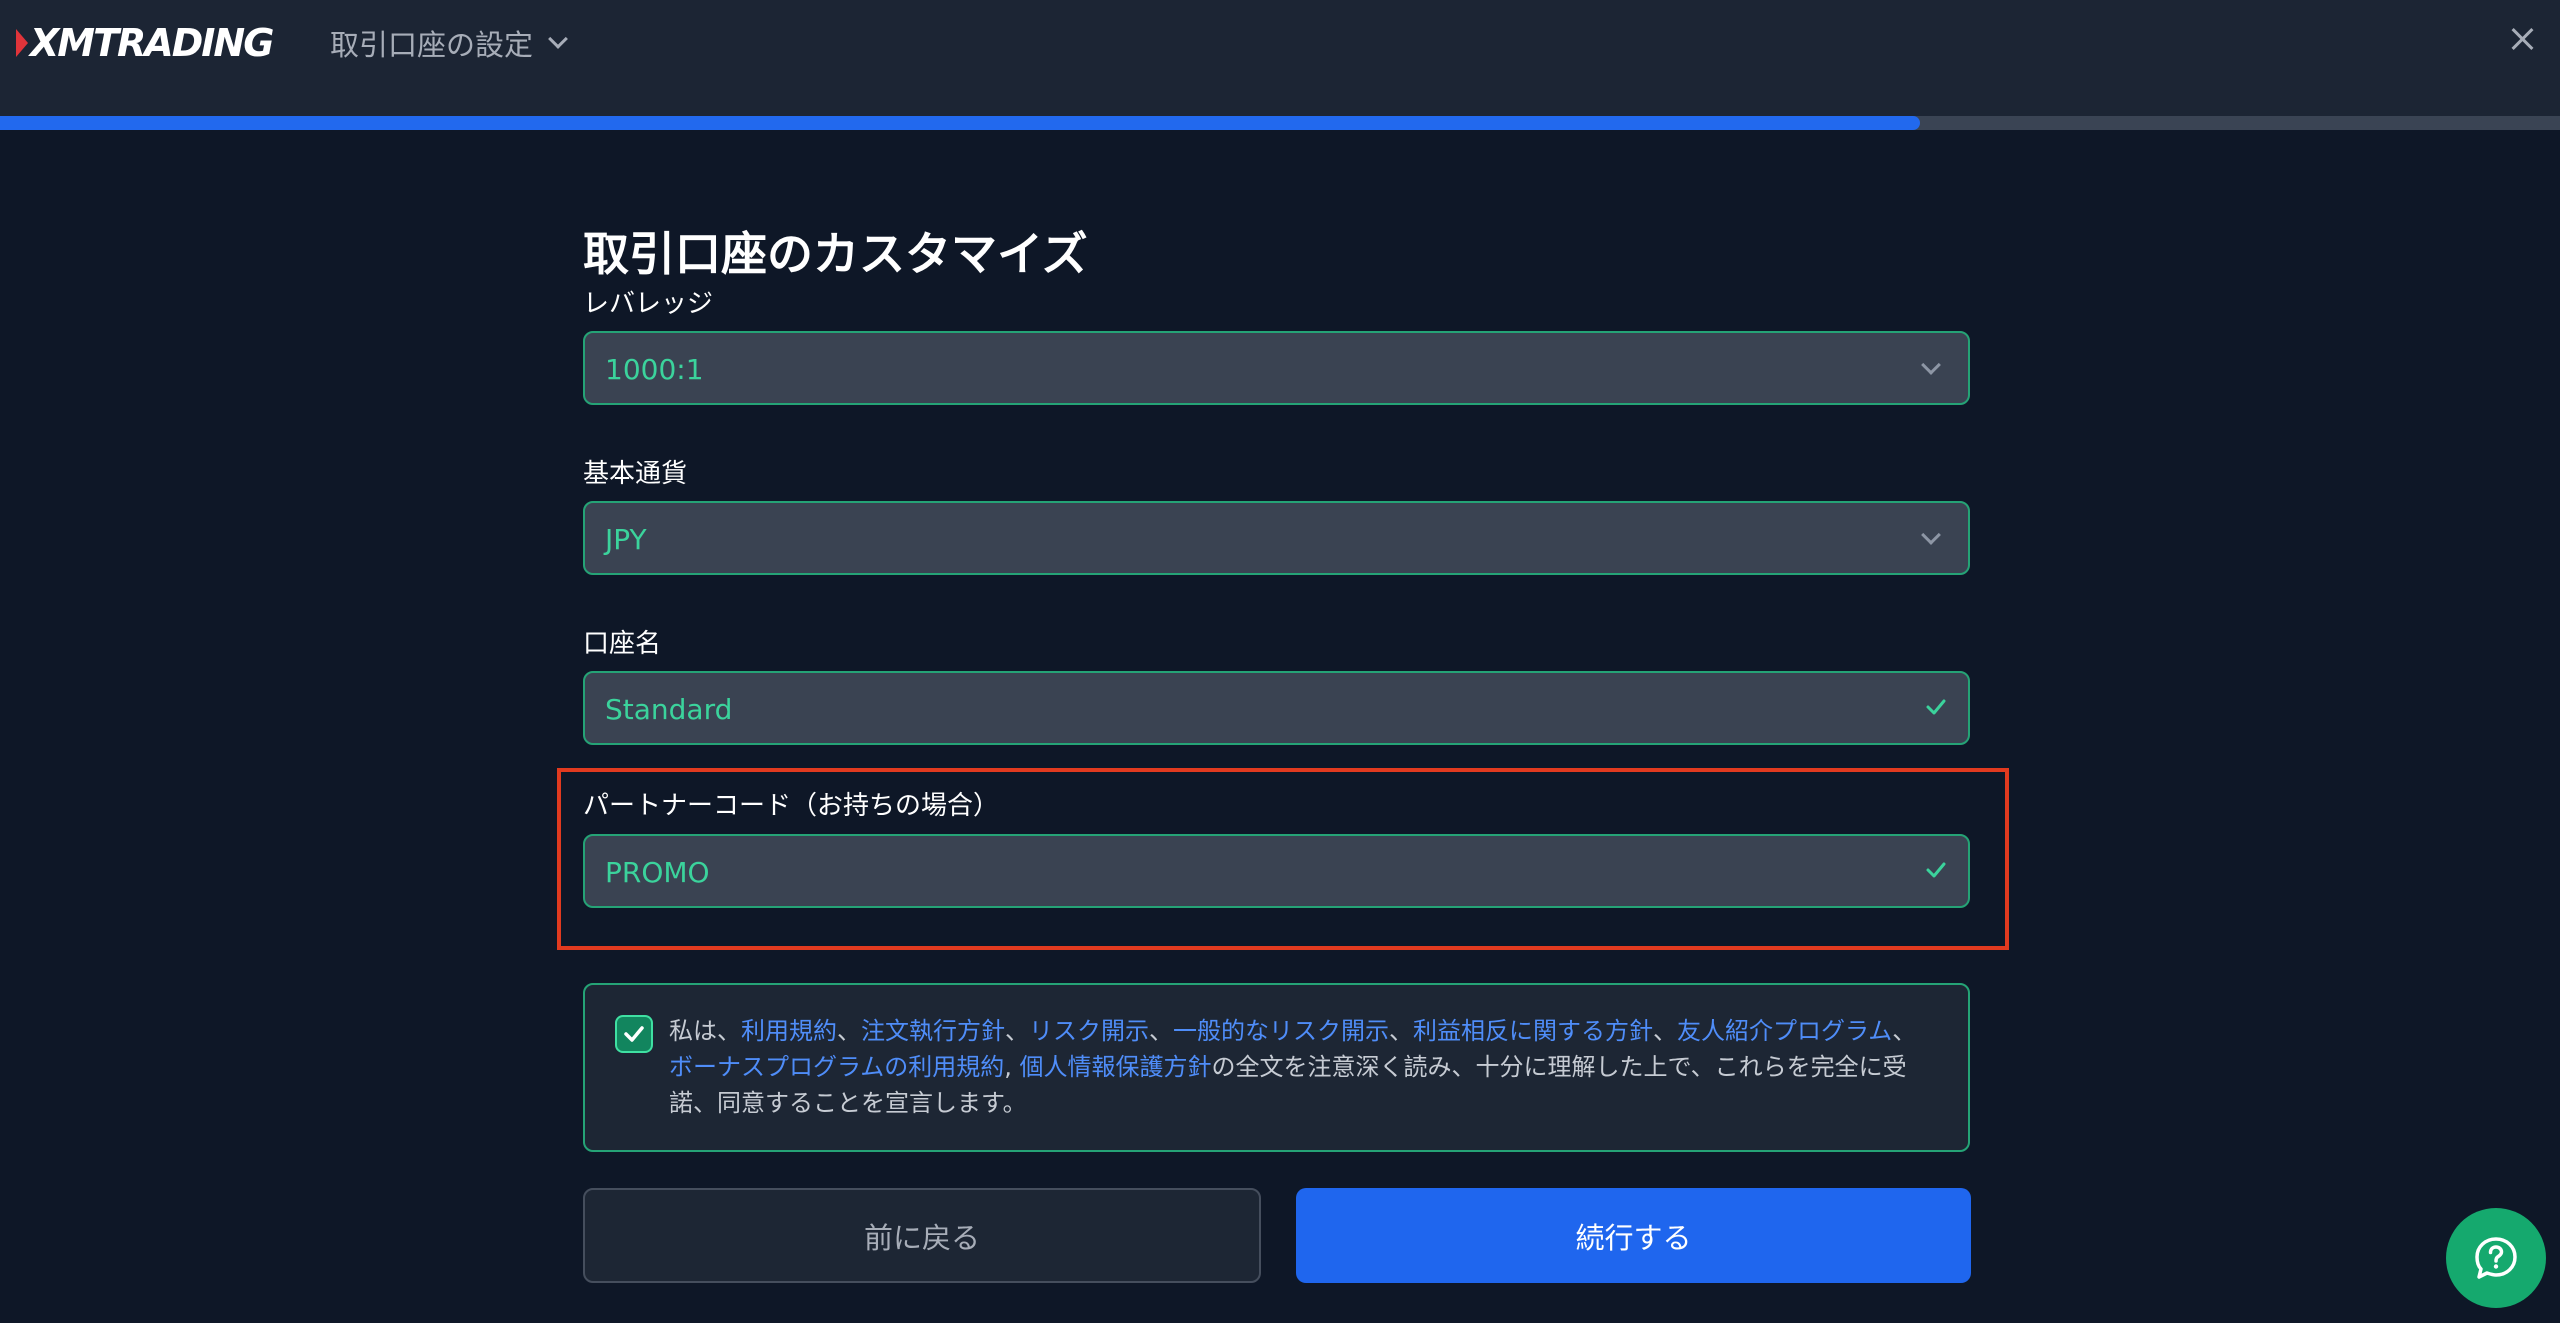 Image resolution: width=2560 pixels, height=1323 pixels. Describe the element at coordinates (835, 254) in the screenshot. I see `page-title: 取引口座のカスタマイズ` at that location.